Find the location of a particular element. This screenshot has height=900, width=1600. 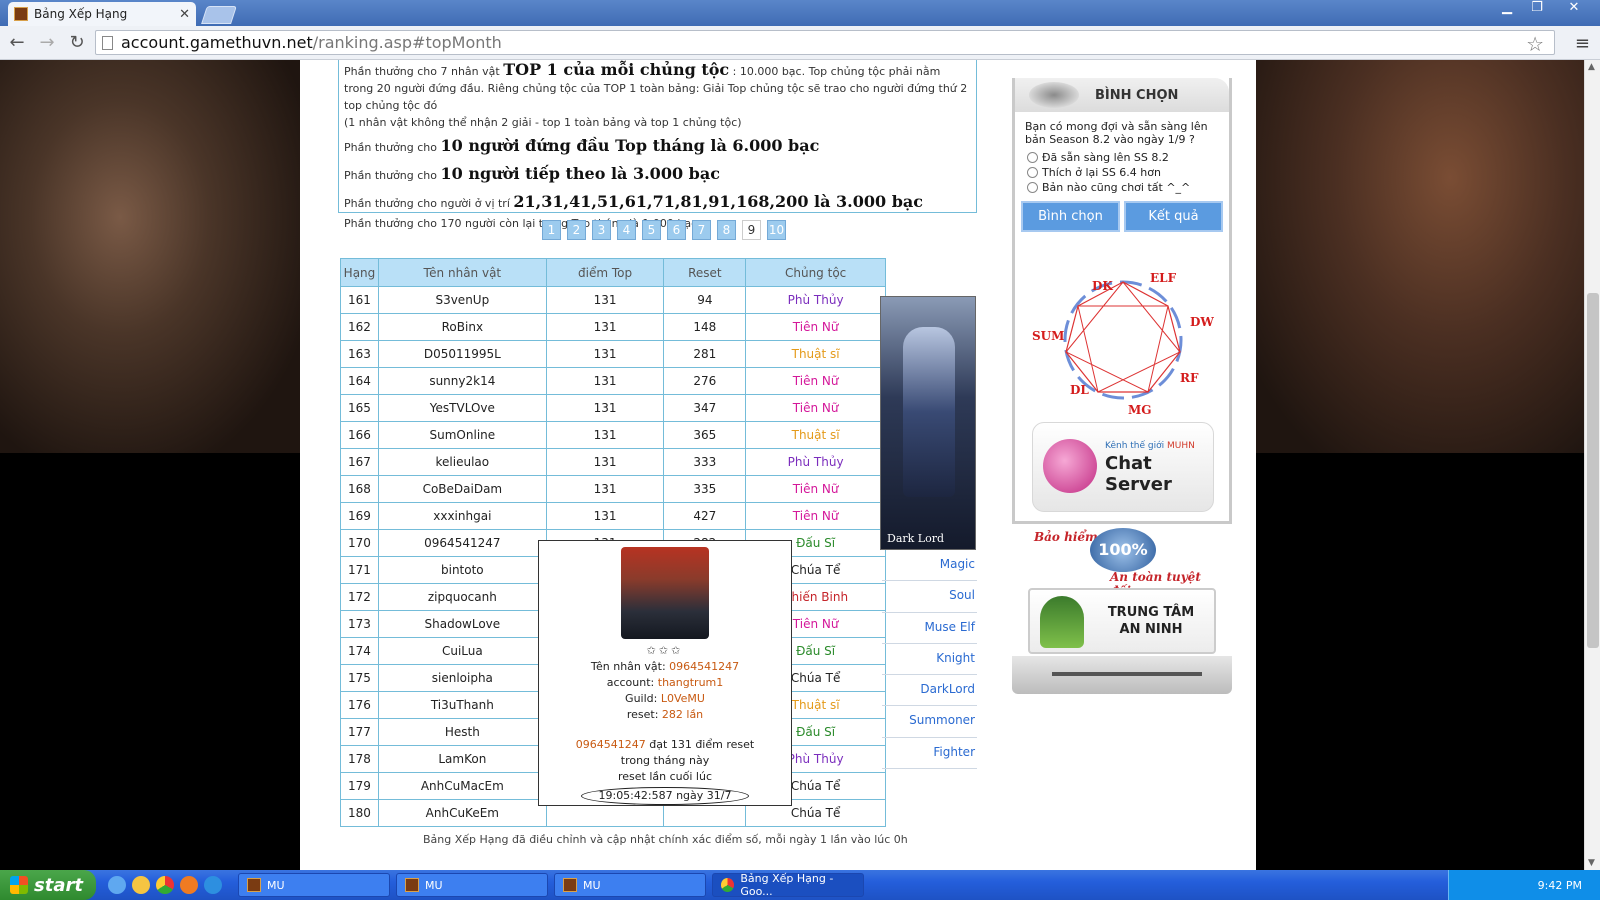

rank-cell: 167 is located at coordinates (359, 462).